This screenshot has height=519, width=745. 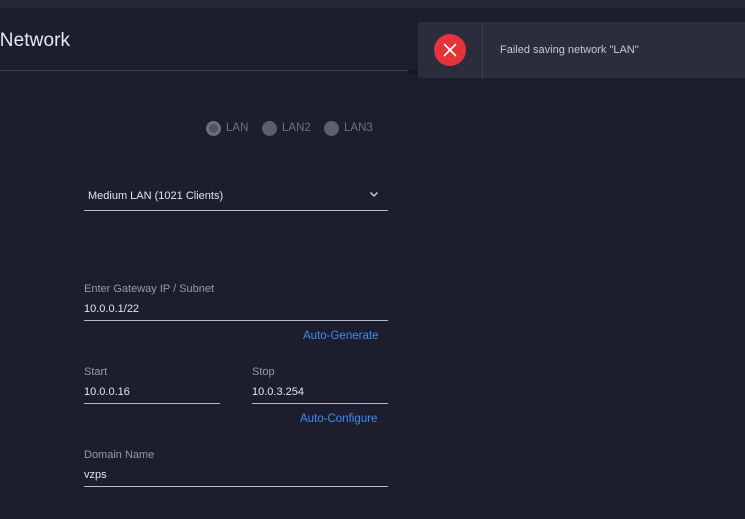 What do you see at coordinates (340, 336) in the screenshot?
I see `auto-generate-link: Auto-Generate` at bounding box center [340, 336].